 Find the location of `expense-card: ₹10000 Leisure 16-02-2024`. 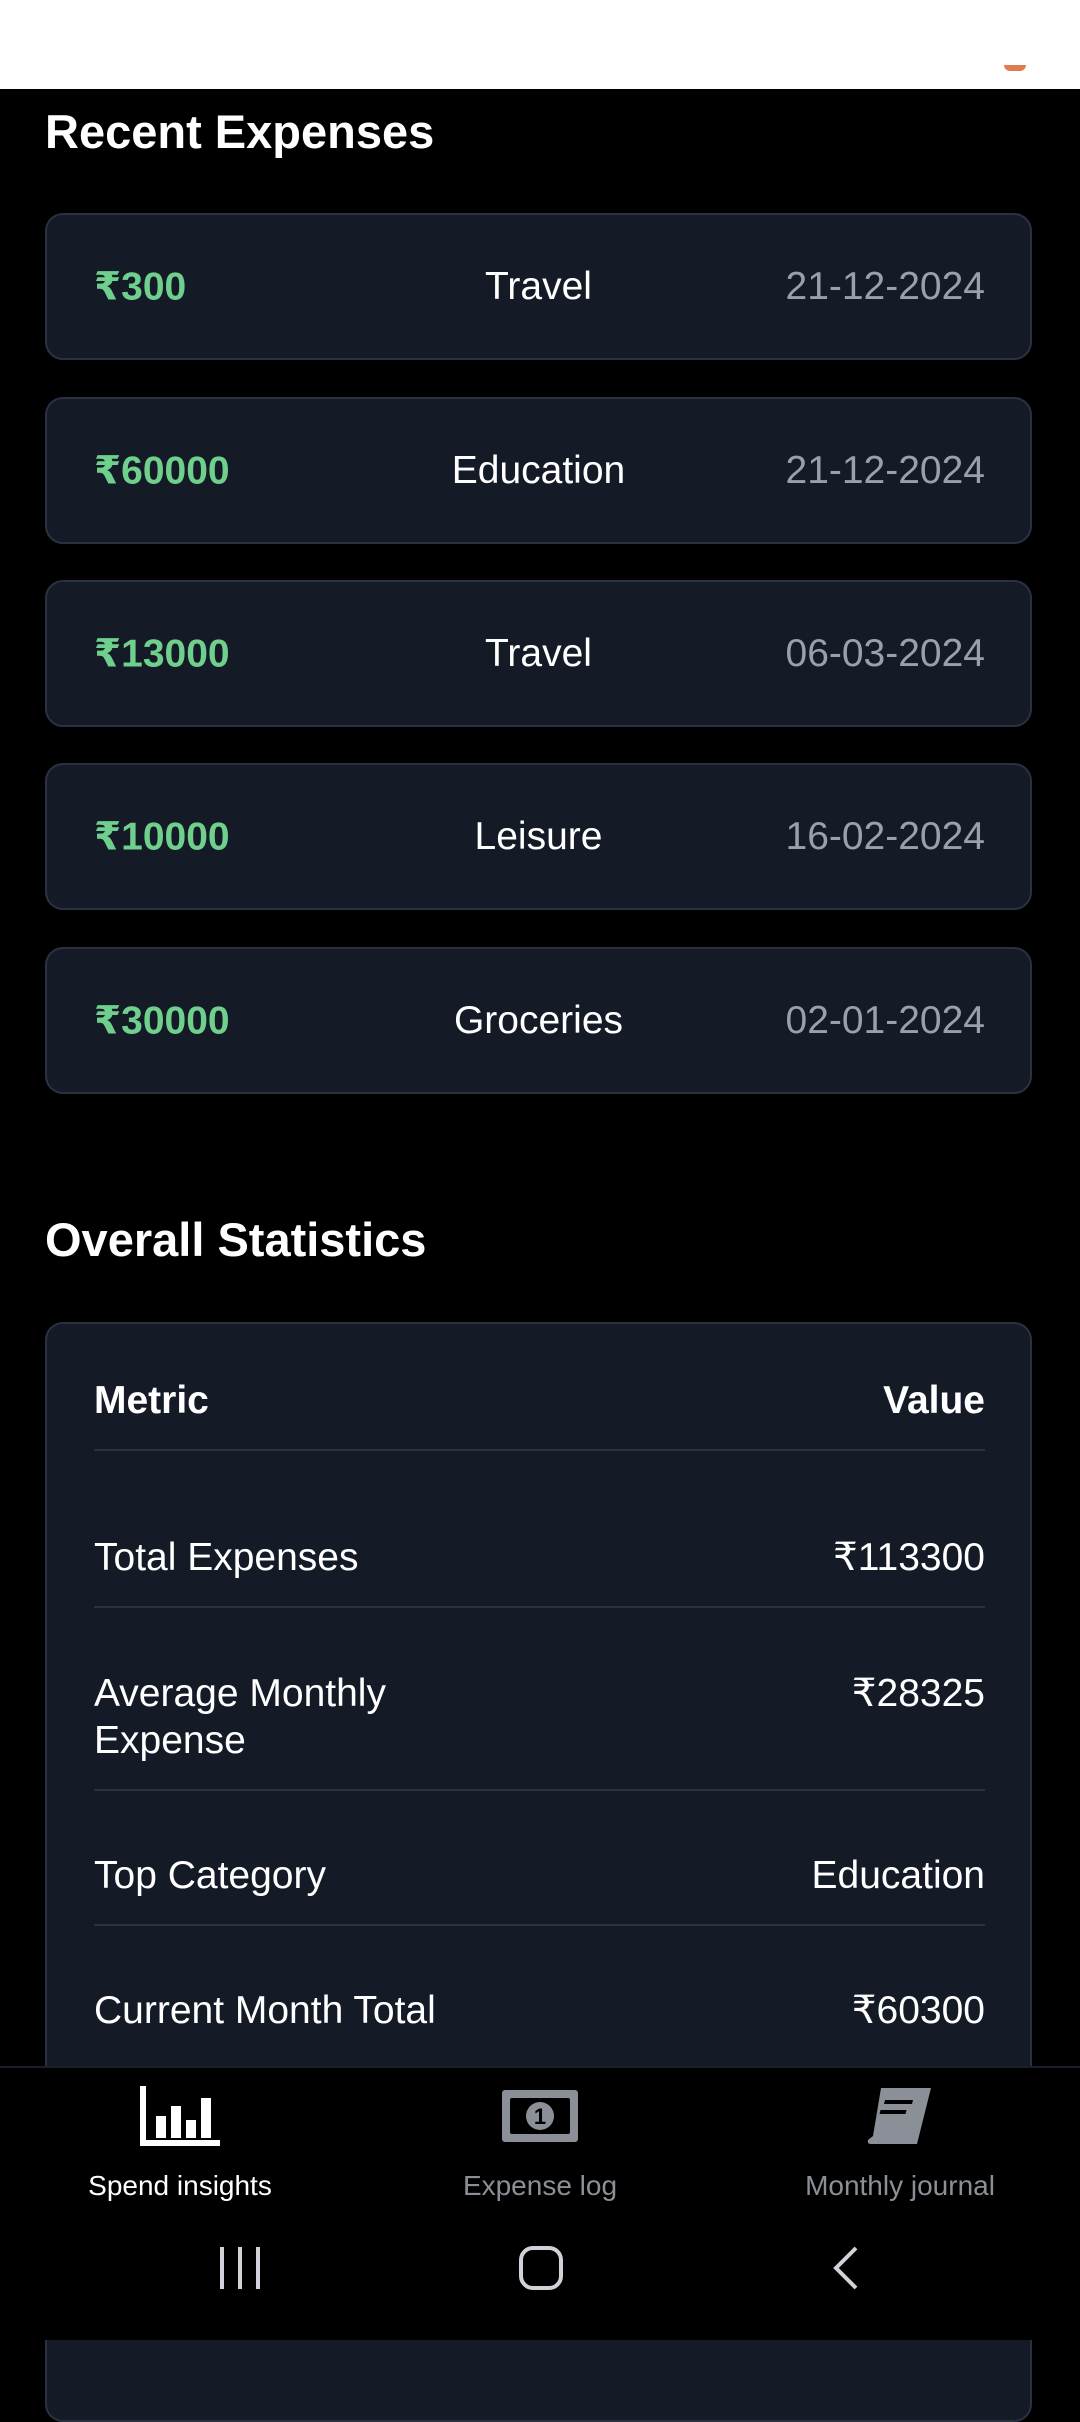

expense-card: ₹10000 Leisure 16-02-2024 is located at coordinates (538, 836).